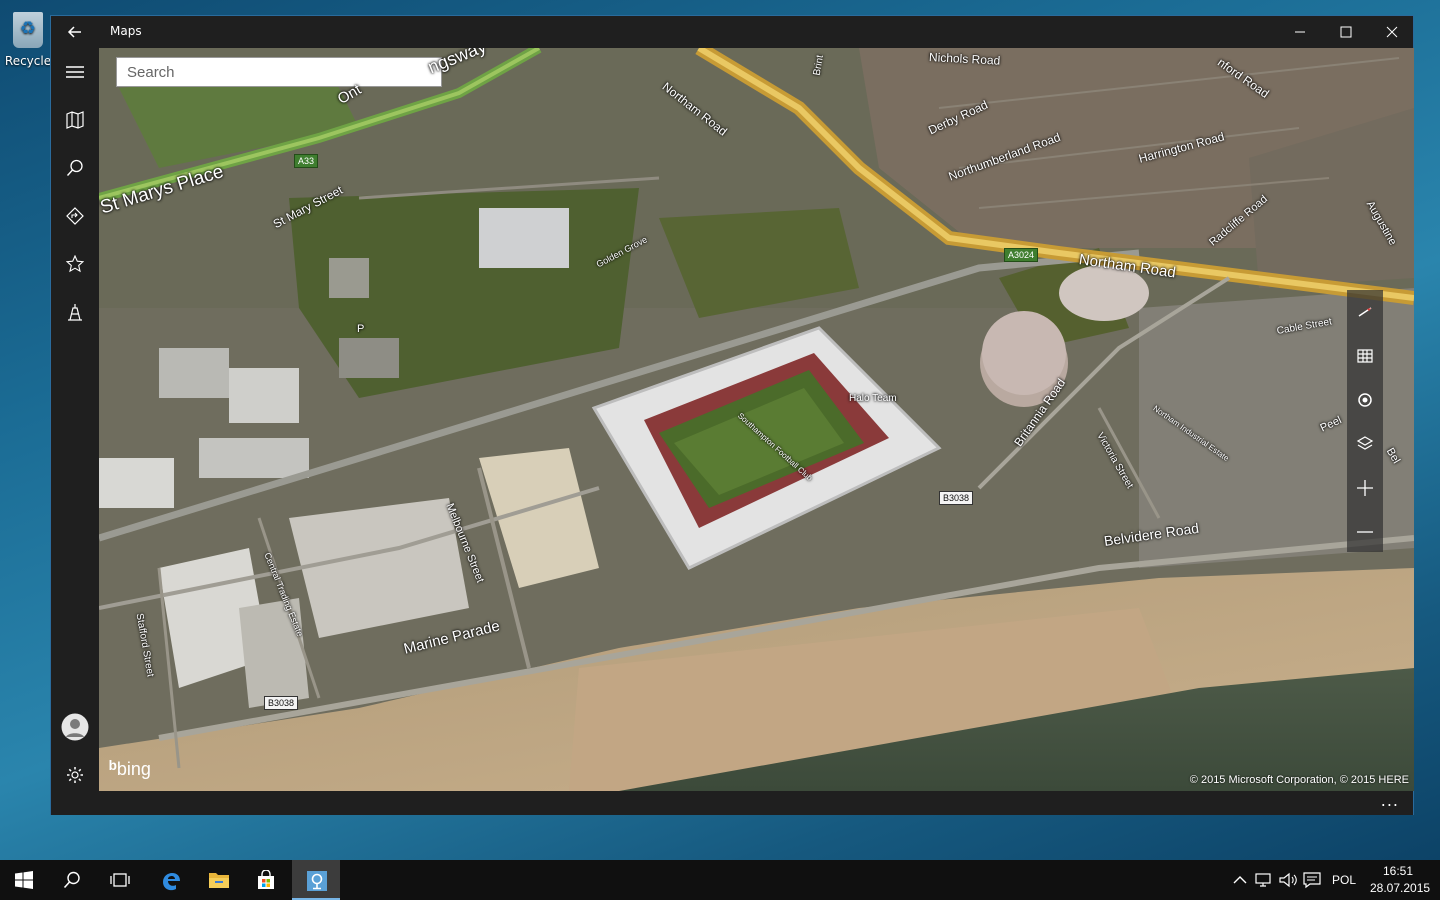 The image size is (1440, 900). I want to click on action-center-icon, so click(1312, 880).